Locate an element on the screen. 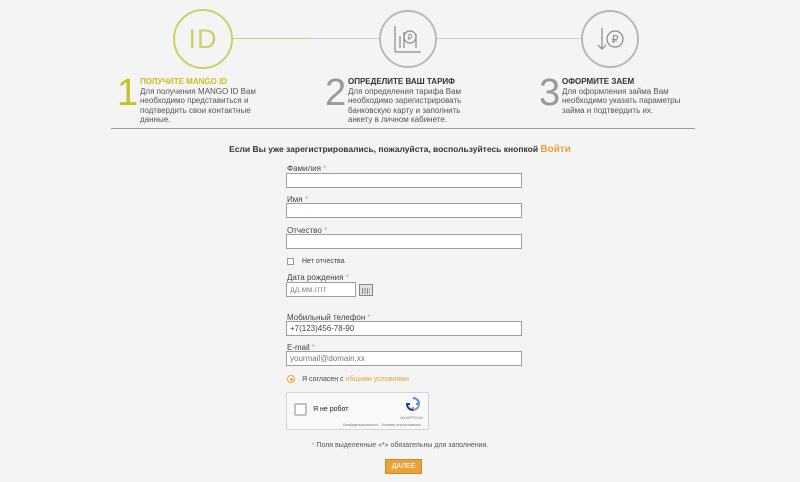 The height and width of the screenshot is (482, 800). step-1-circle: ID is located at coordinates (203, 39).